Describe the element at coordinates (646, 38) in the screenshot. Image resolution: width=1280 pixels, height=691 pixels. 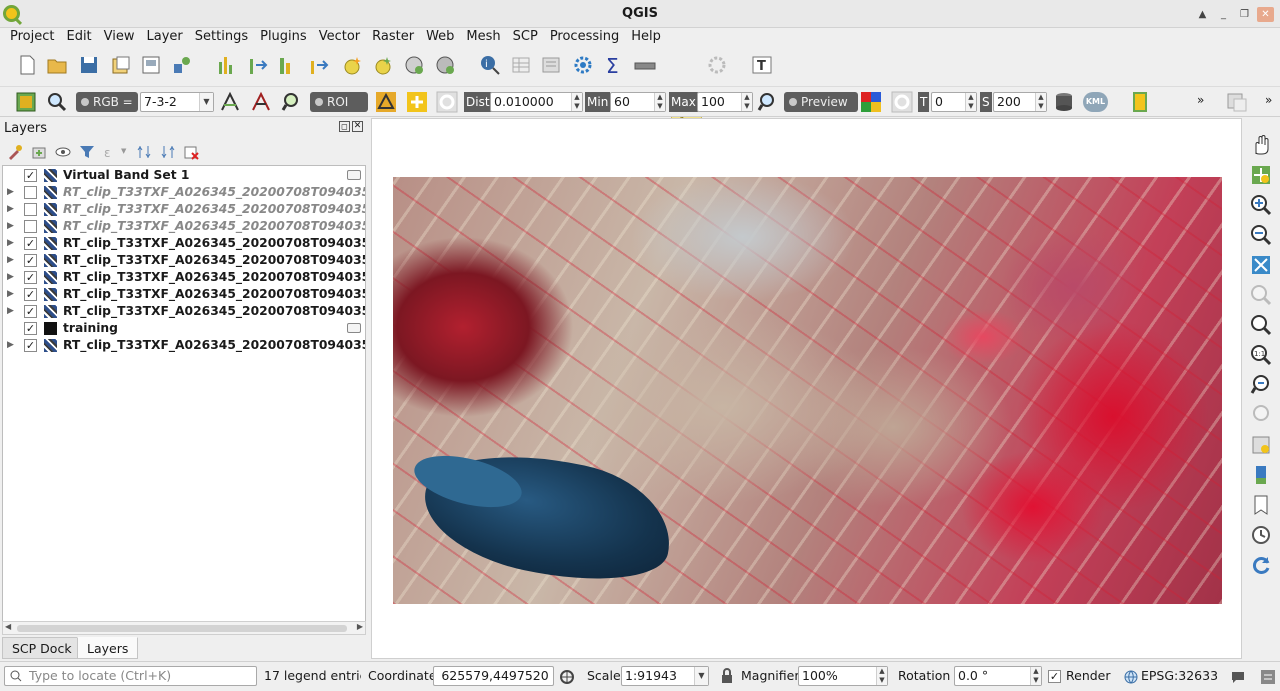
I see `menu-help: Help` at that location.